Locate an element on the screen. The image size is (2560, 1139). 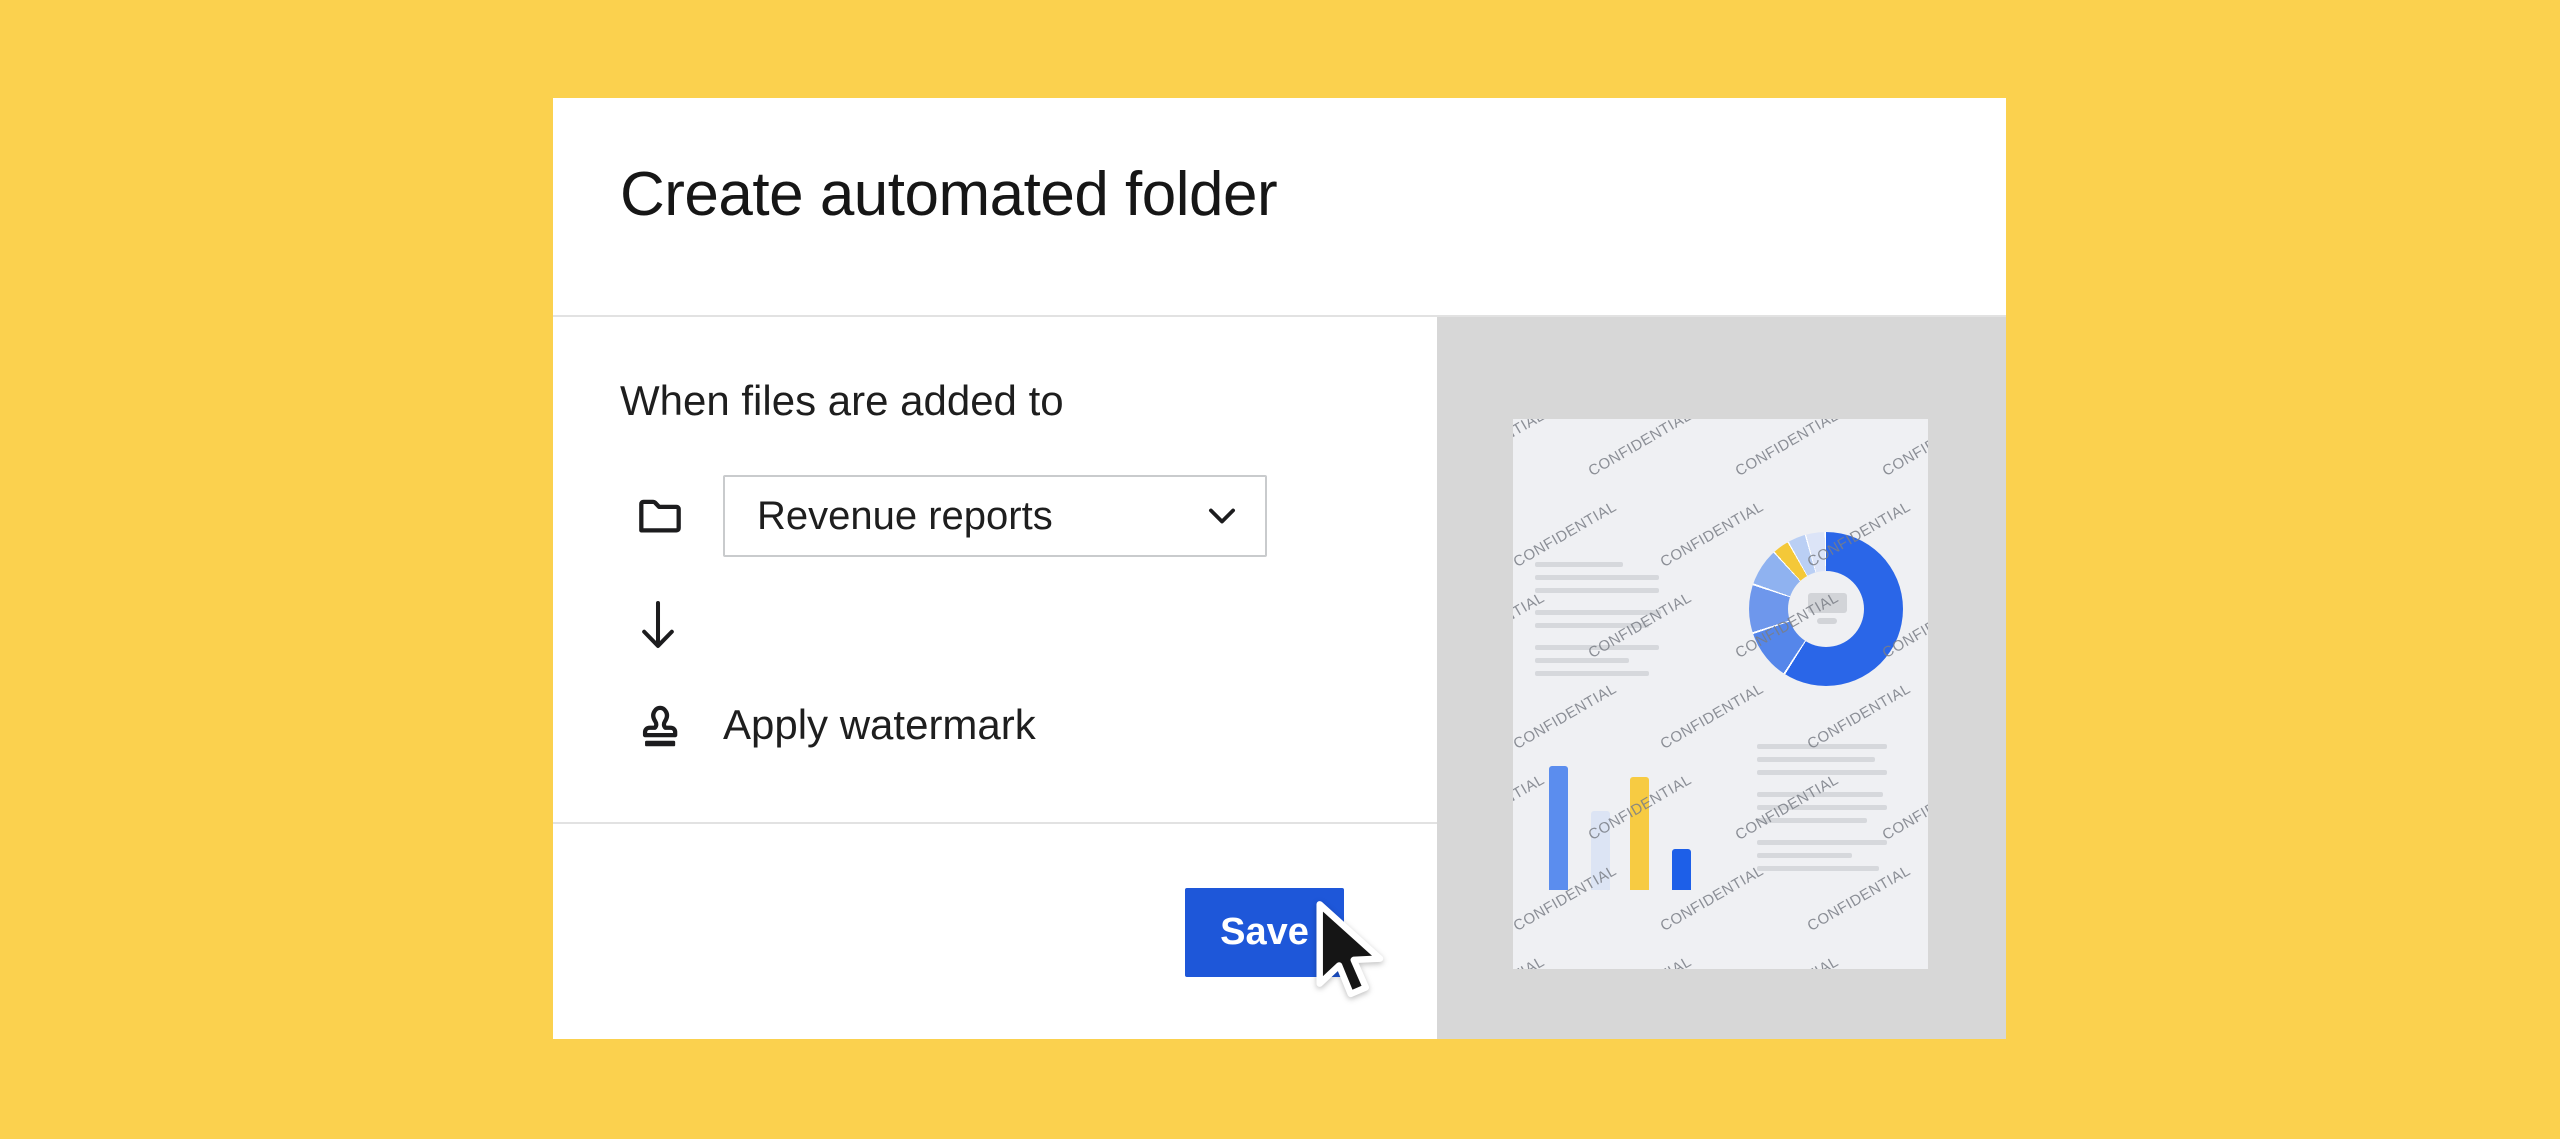
save-button-label: Save is located at coordinates (1264, 932).